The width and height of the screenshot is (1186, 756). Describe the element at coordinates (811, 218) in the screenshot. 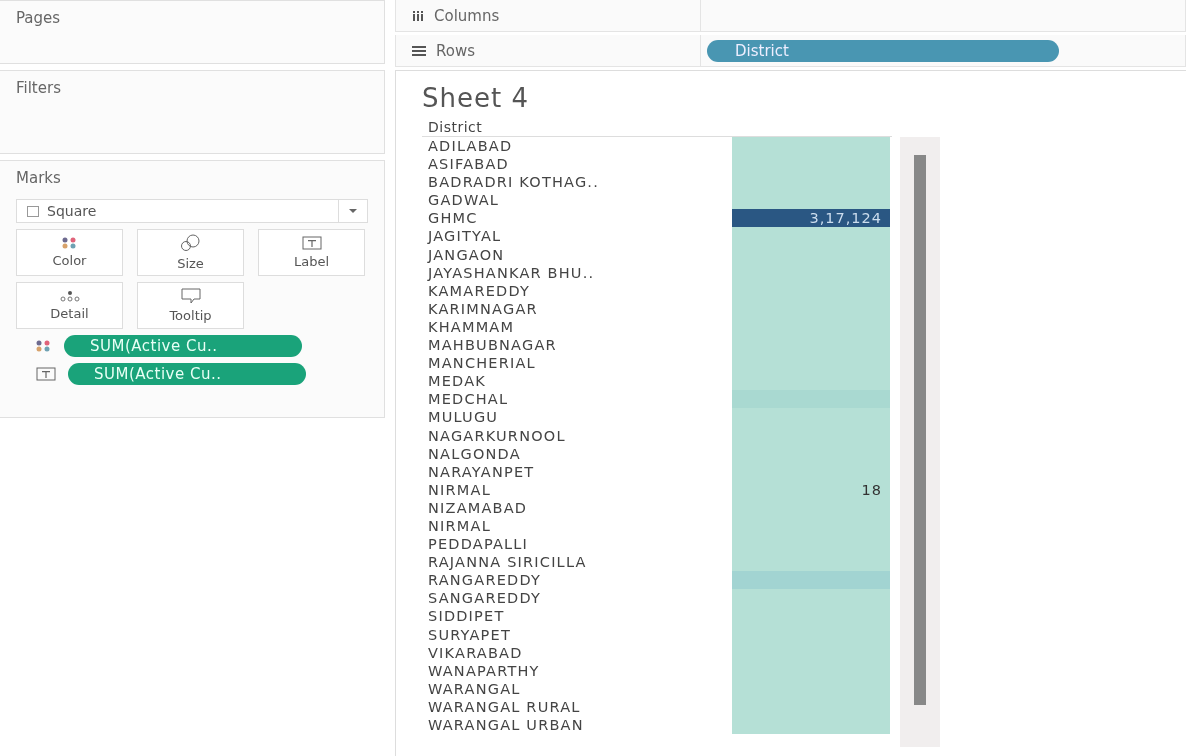

I see `heatmap-cell: 3,17,124` at that location.